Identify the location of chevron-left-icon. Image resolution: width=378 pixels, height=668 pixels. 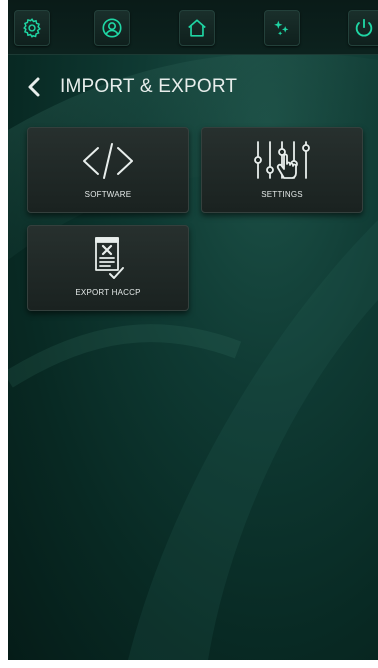
(34, 87).